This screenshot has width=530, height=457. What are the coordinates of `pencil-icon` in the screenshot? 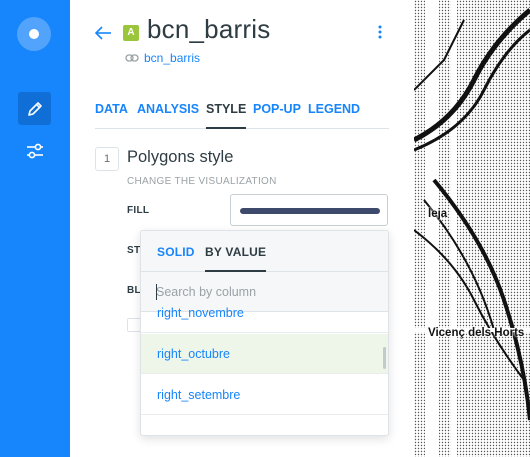 It's located at (34, 108).